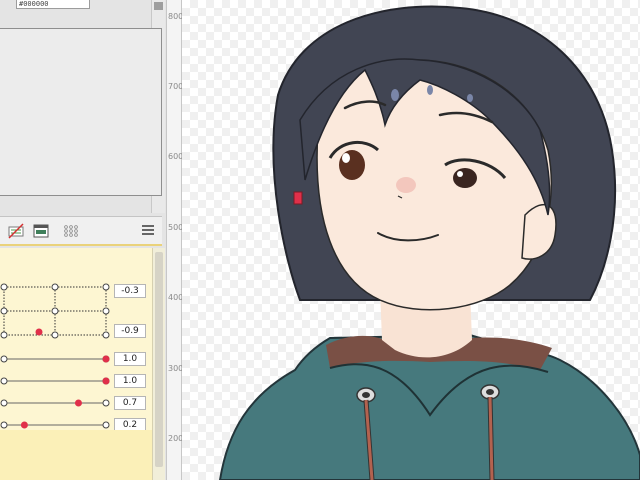 This screenshot has height=480, width=640. What do you see at coordinates (76, 455) in the screenshot?
I see `parameter-list-lower` at bounding box center [76, 455].